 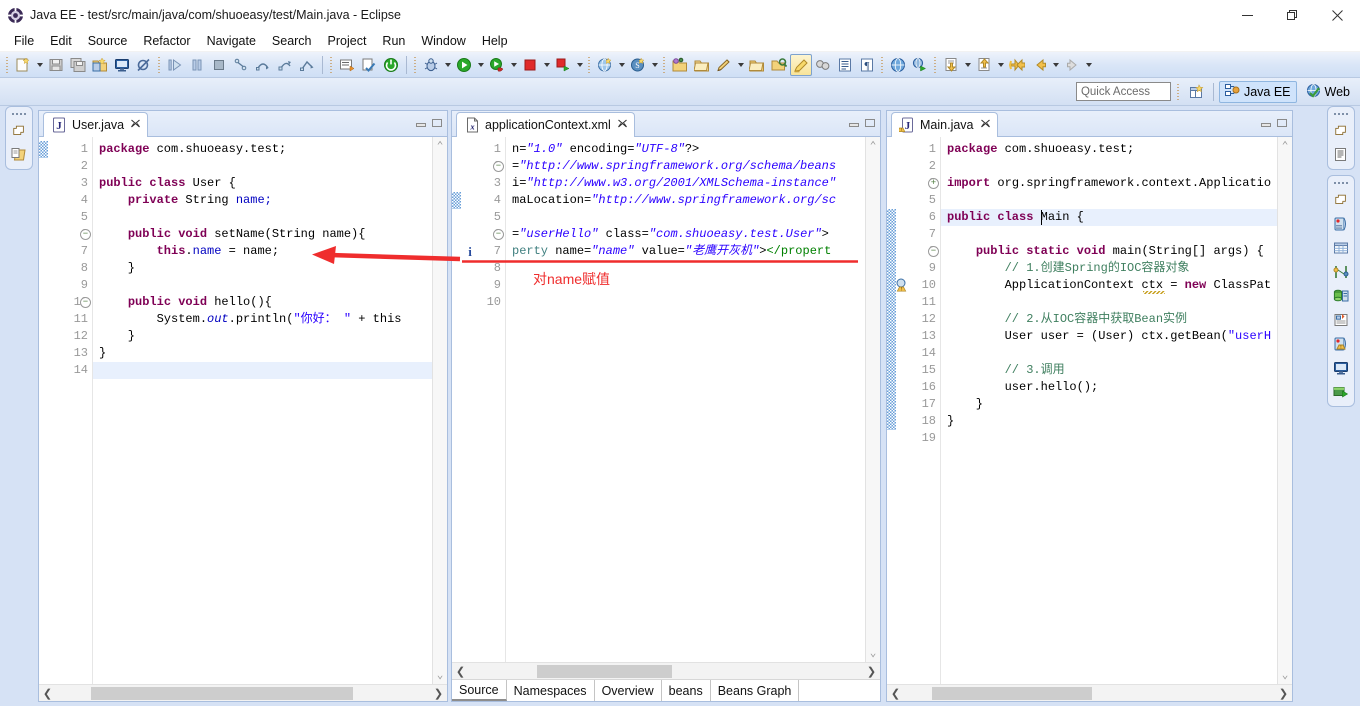 What do you see at coordinates (757, 65) in the screenshot?
I see `toolbar-button-open-type` at bounding box center [757, 65].